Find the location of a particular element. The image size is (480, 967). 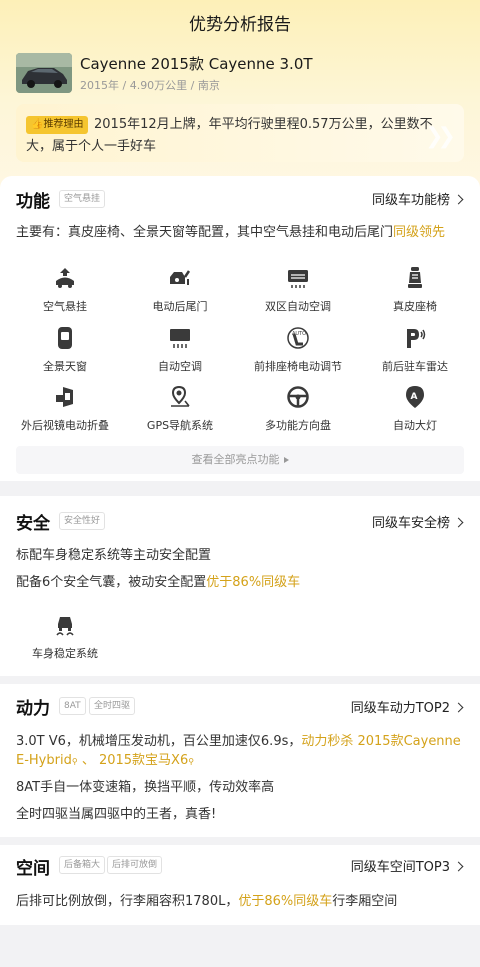

power-tag: 全时四驱 is located at coordinates (112, 706).